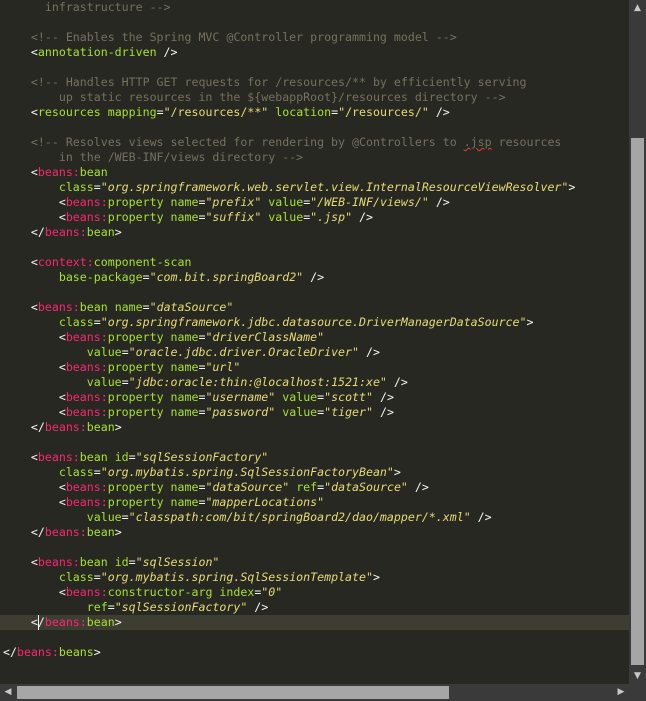 The image size is (646, 701). Describe the element at coordinates (314, 367) in the screenshot. I see `code-line: <beans:property name="url"` at that location.